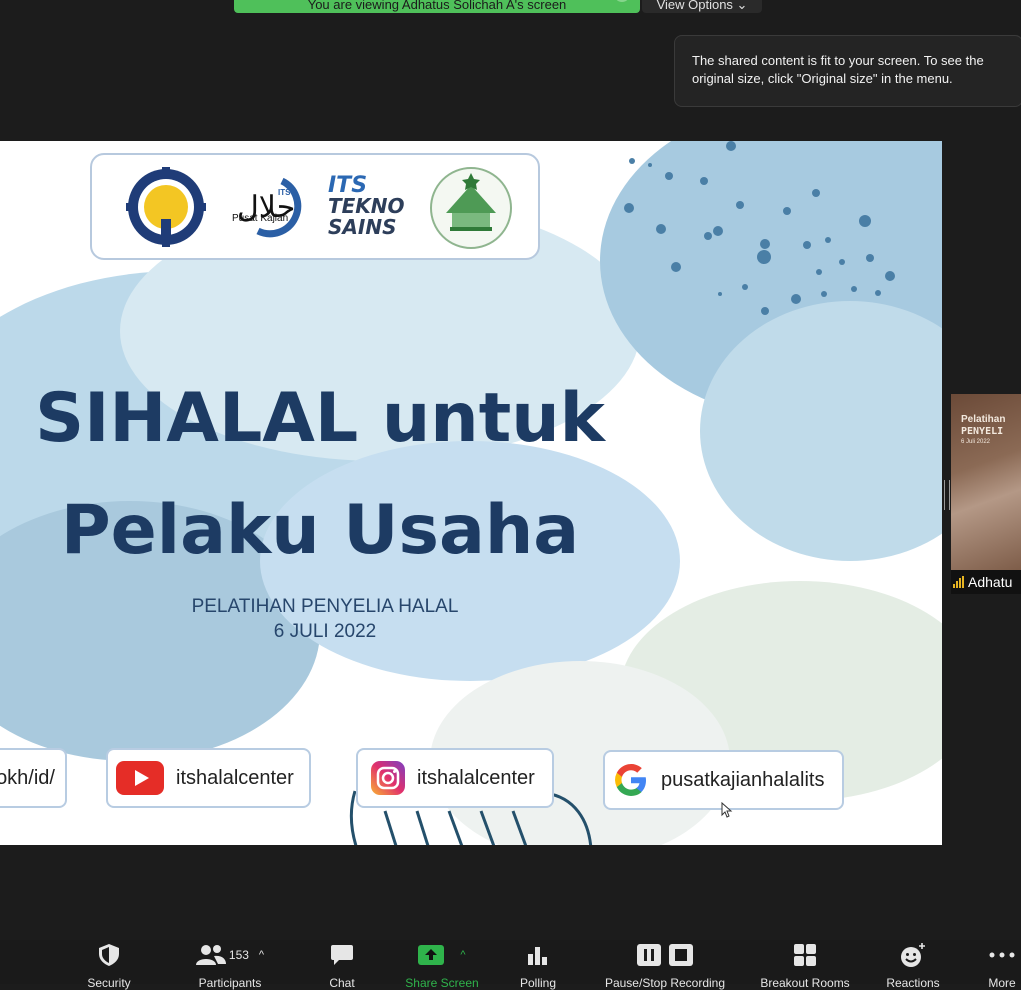 Image resolution: width=1021 pixels, height=990 pixels. I want to click on website-link-box: okh/id/, so click(33, 778).